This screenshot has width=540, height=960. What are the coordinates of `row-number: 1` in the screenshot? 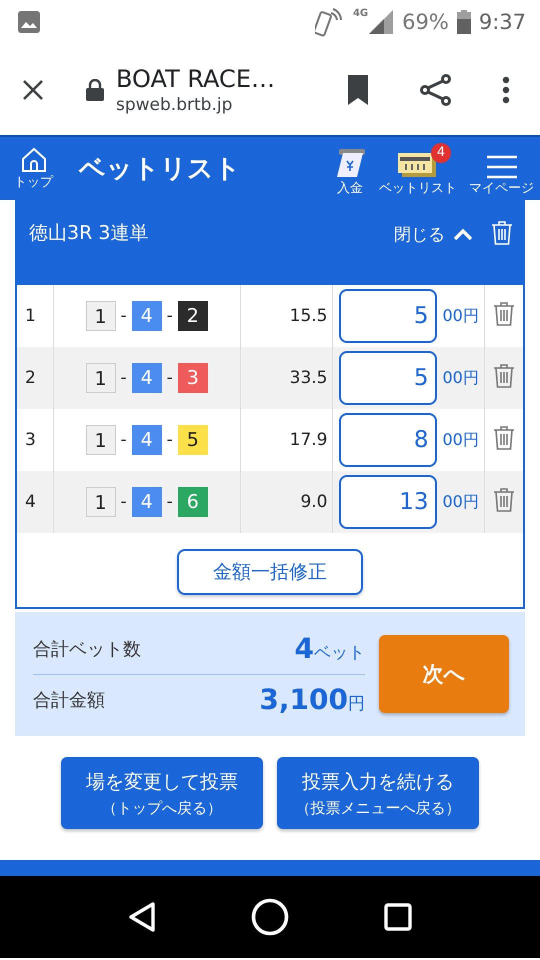 It's located at (35, 316).